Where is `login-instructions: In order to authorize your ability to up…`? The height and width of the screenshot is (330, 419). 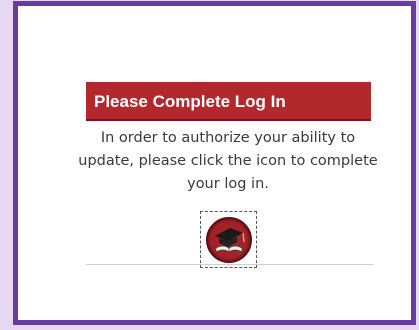
login-instructions: In order to authorize your ability to up… is located at coordinates (228, 161).